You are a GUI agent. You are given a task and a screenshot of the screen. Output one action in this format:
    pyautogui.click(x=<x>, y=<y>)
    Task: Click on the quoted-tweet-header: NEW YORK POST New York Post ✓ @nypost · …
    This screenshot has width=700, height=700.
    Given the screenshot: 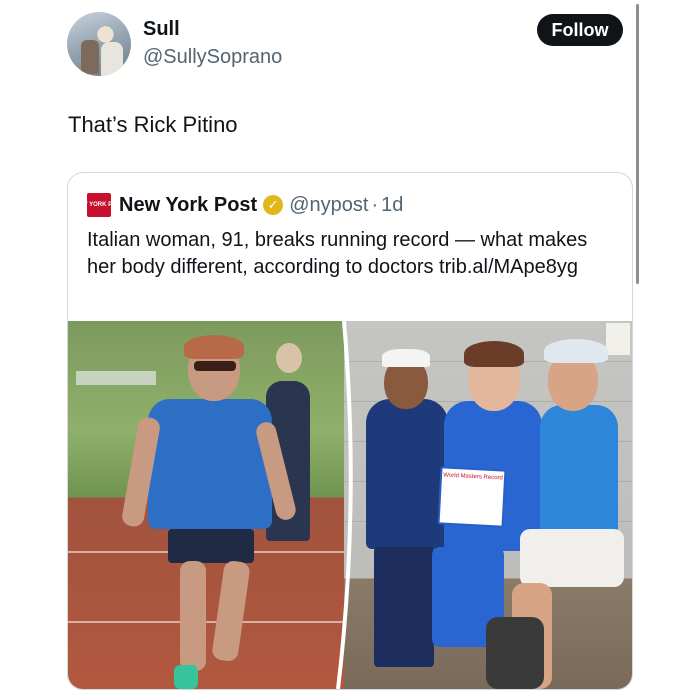 What is the action you would take?
    pyautogui.click(x=238, y=205)
    